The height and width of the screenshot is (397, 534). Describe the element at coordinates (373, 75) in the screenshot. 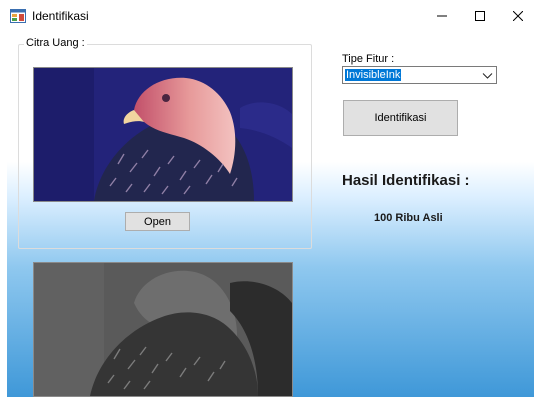

I see `combobox-selected-value: InvisibleInk` at that location.